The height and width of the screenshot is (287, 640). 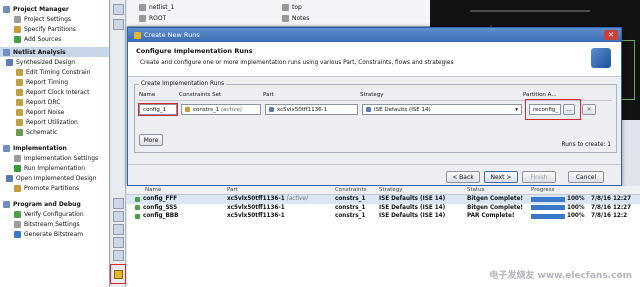 What do you see at coordinates (271, 109) in the screenshot?
I see `chip-icon` at bounding box center [271, 109].